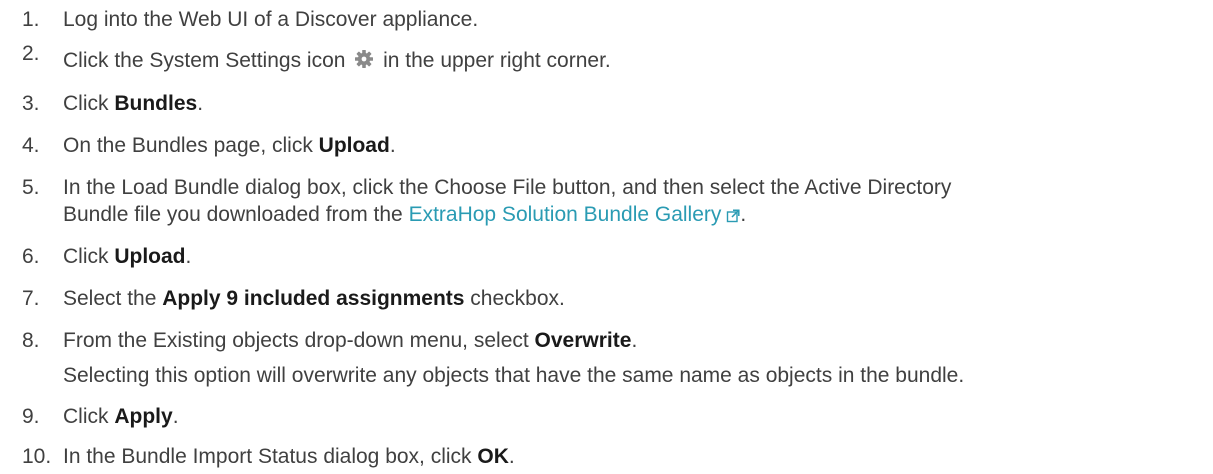 Image resolution: width=1213 pixels, height=474 pixels. What do you see at coordinates (633, 104) in the screenshot?
I see `step-text: Click Bundles.` at bounding box center [633, 104].